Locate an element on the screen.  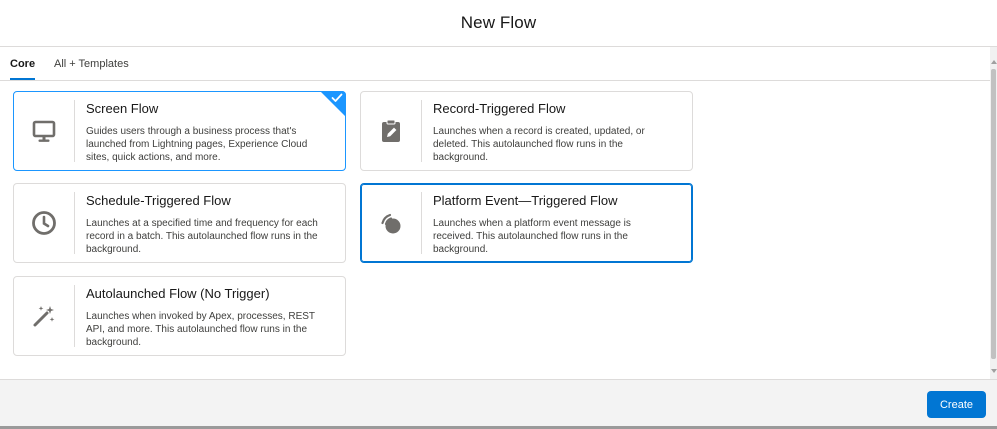
clipboard-edit-icon is located at coordinates (391, 131).